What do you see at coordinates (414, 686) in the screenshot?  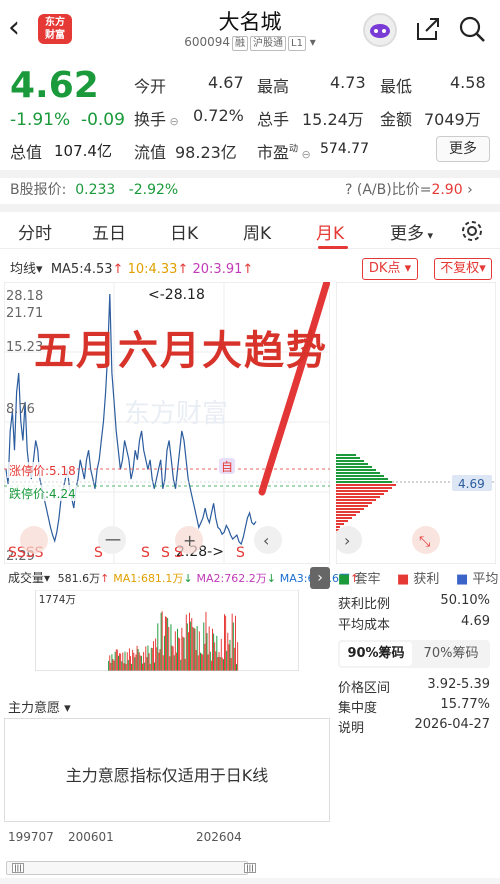 I see `price-range: 价格区间 3.92-5.39` at bounding box center [414, 686].